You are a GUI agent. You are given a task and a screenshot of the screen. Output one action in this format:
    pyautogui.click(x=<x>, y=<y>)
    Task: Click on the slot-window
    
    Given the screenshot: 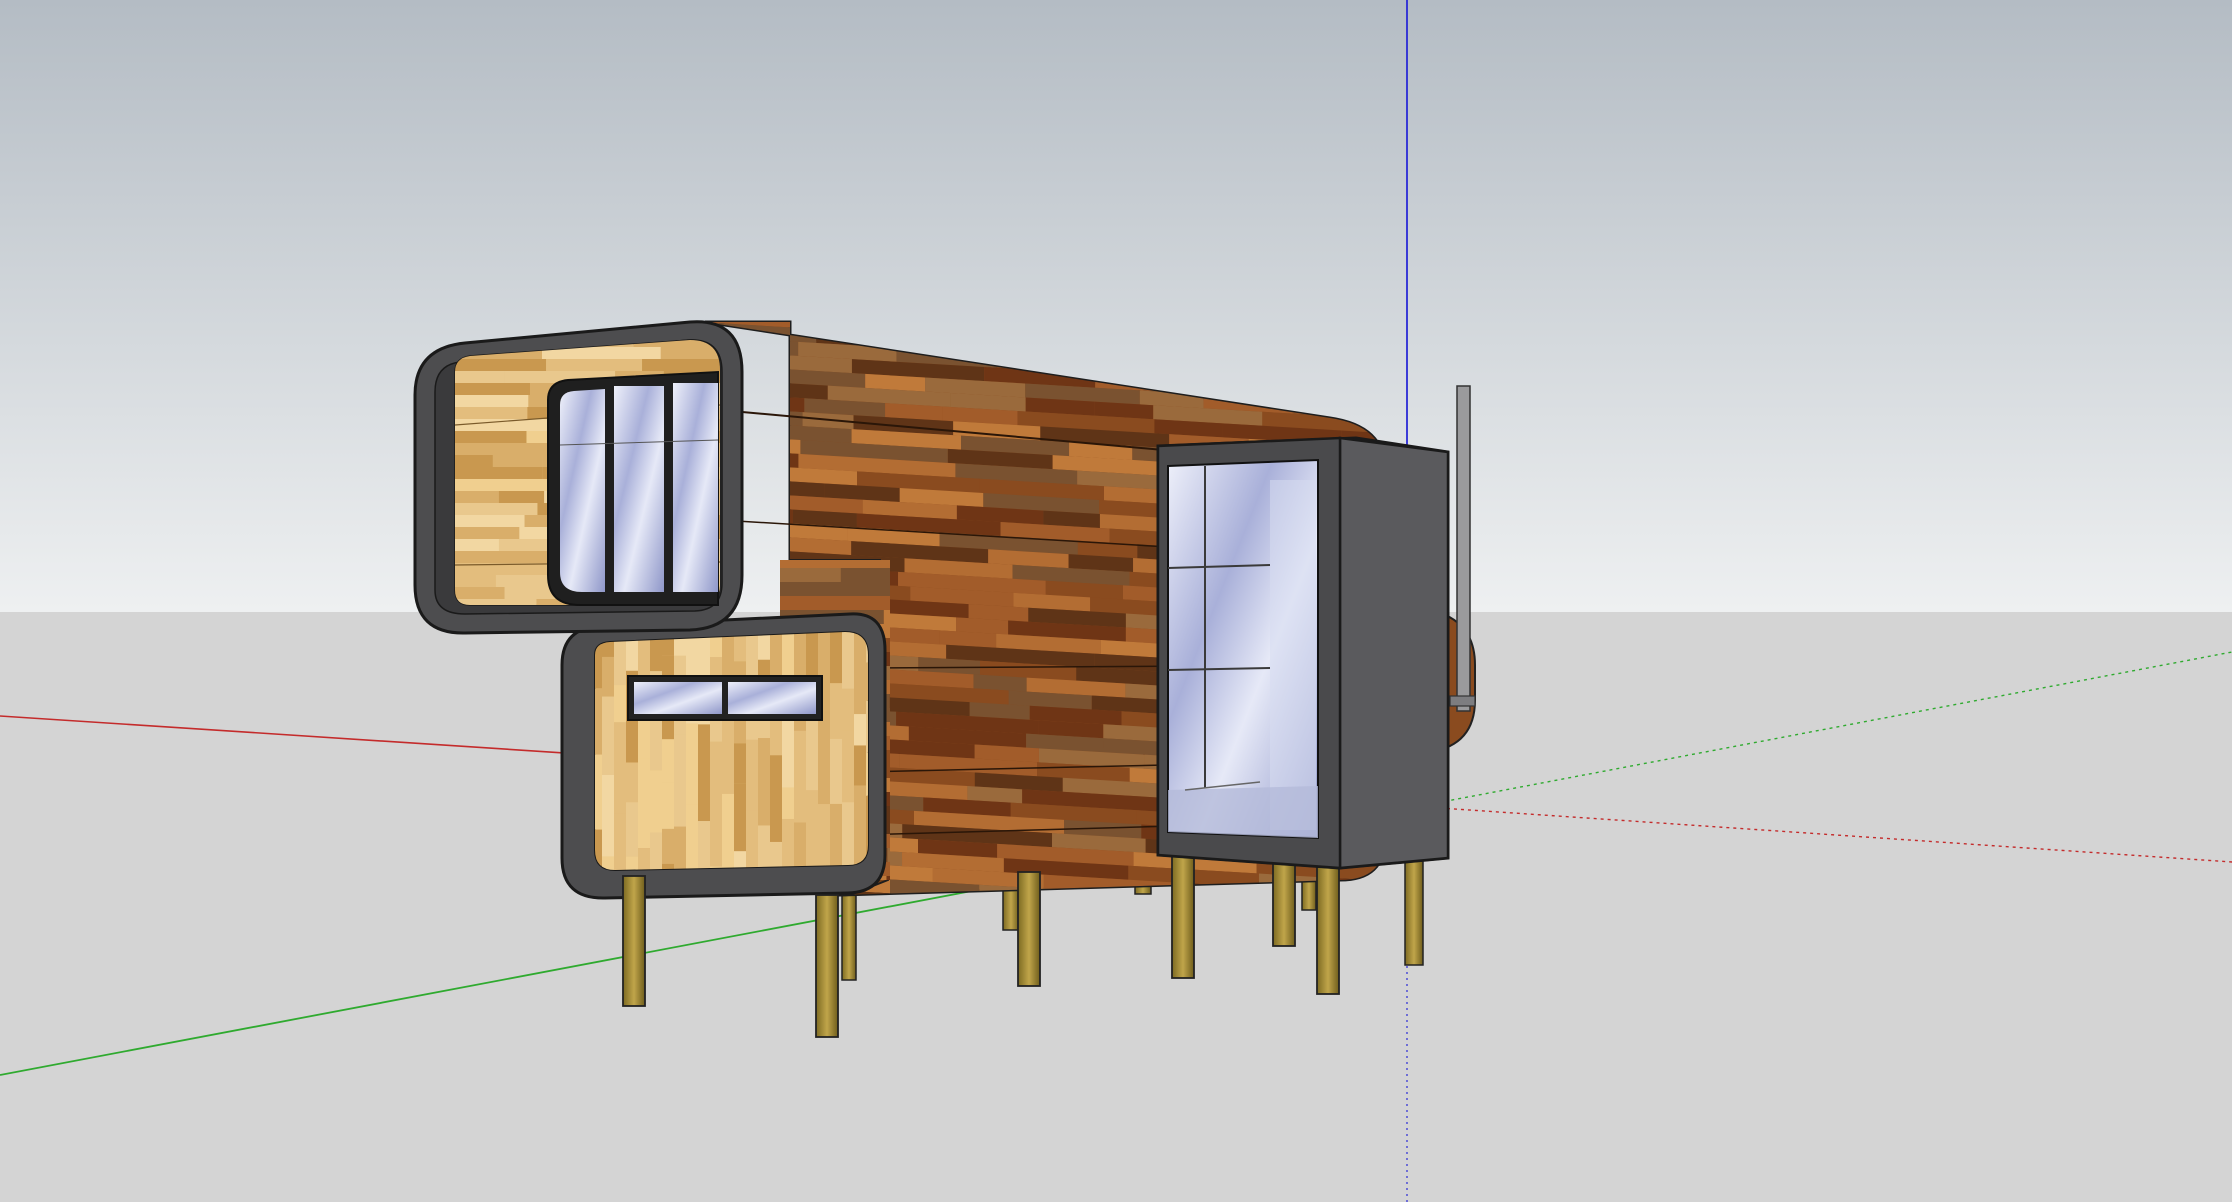 What is the action you would take?
    pyautogui.click(x=725, y=698)
    